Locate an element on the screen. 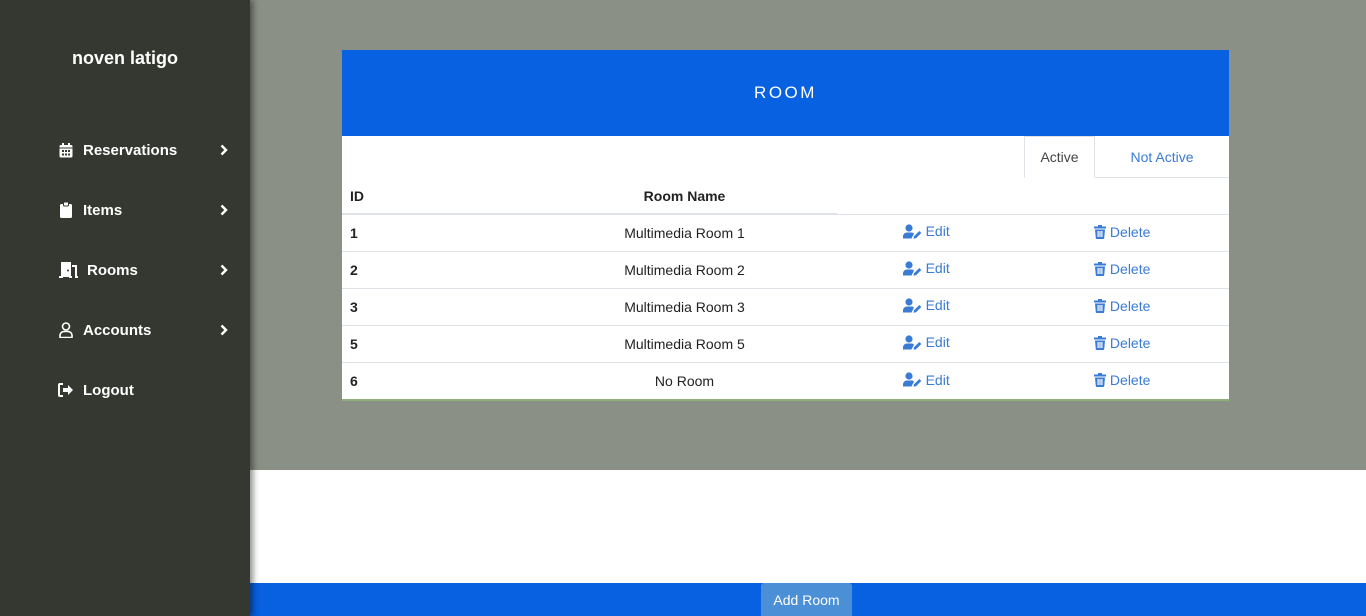 Image resolution: width=1366 pixels, height=616 pixels. room-id: 5 is located at coordinates (437, 343).